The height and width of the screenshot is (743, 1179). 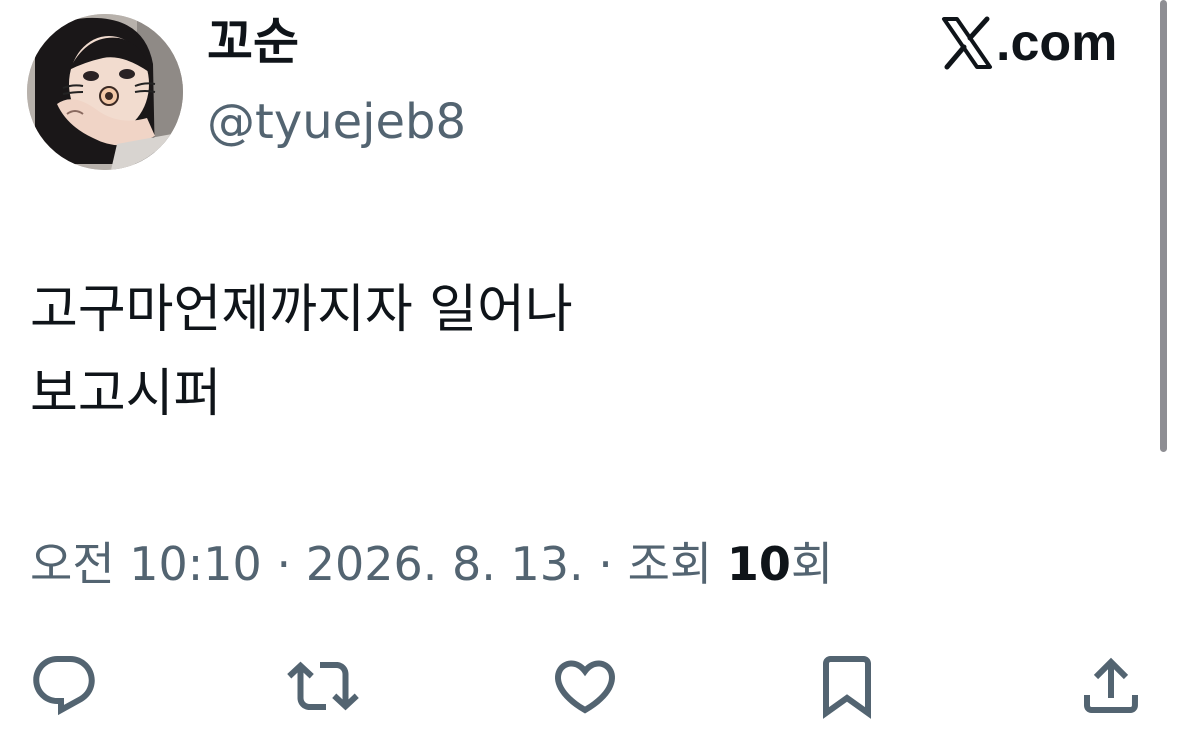 I want to click on tweet-text-line: 보고시퍼, so click(x=126, y=394).